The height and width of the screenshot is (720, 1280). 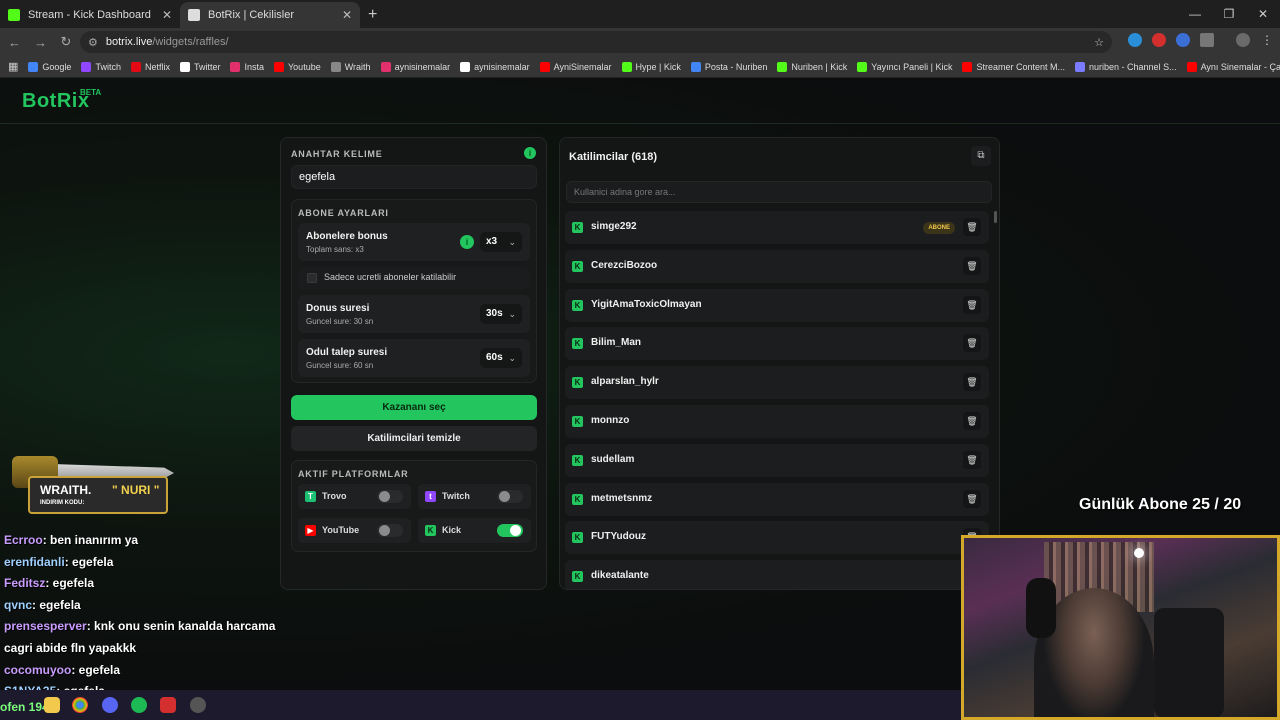 I want to click on bookmark-star-icon: ☆, so click(x=1099, y=42).